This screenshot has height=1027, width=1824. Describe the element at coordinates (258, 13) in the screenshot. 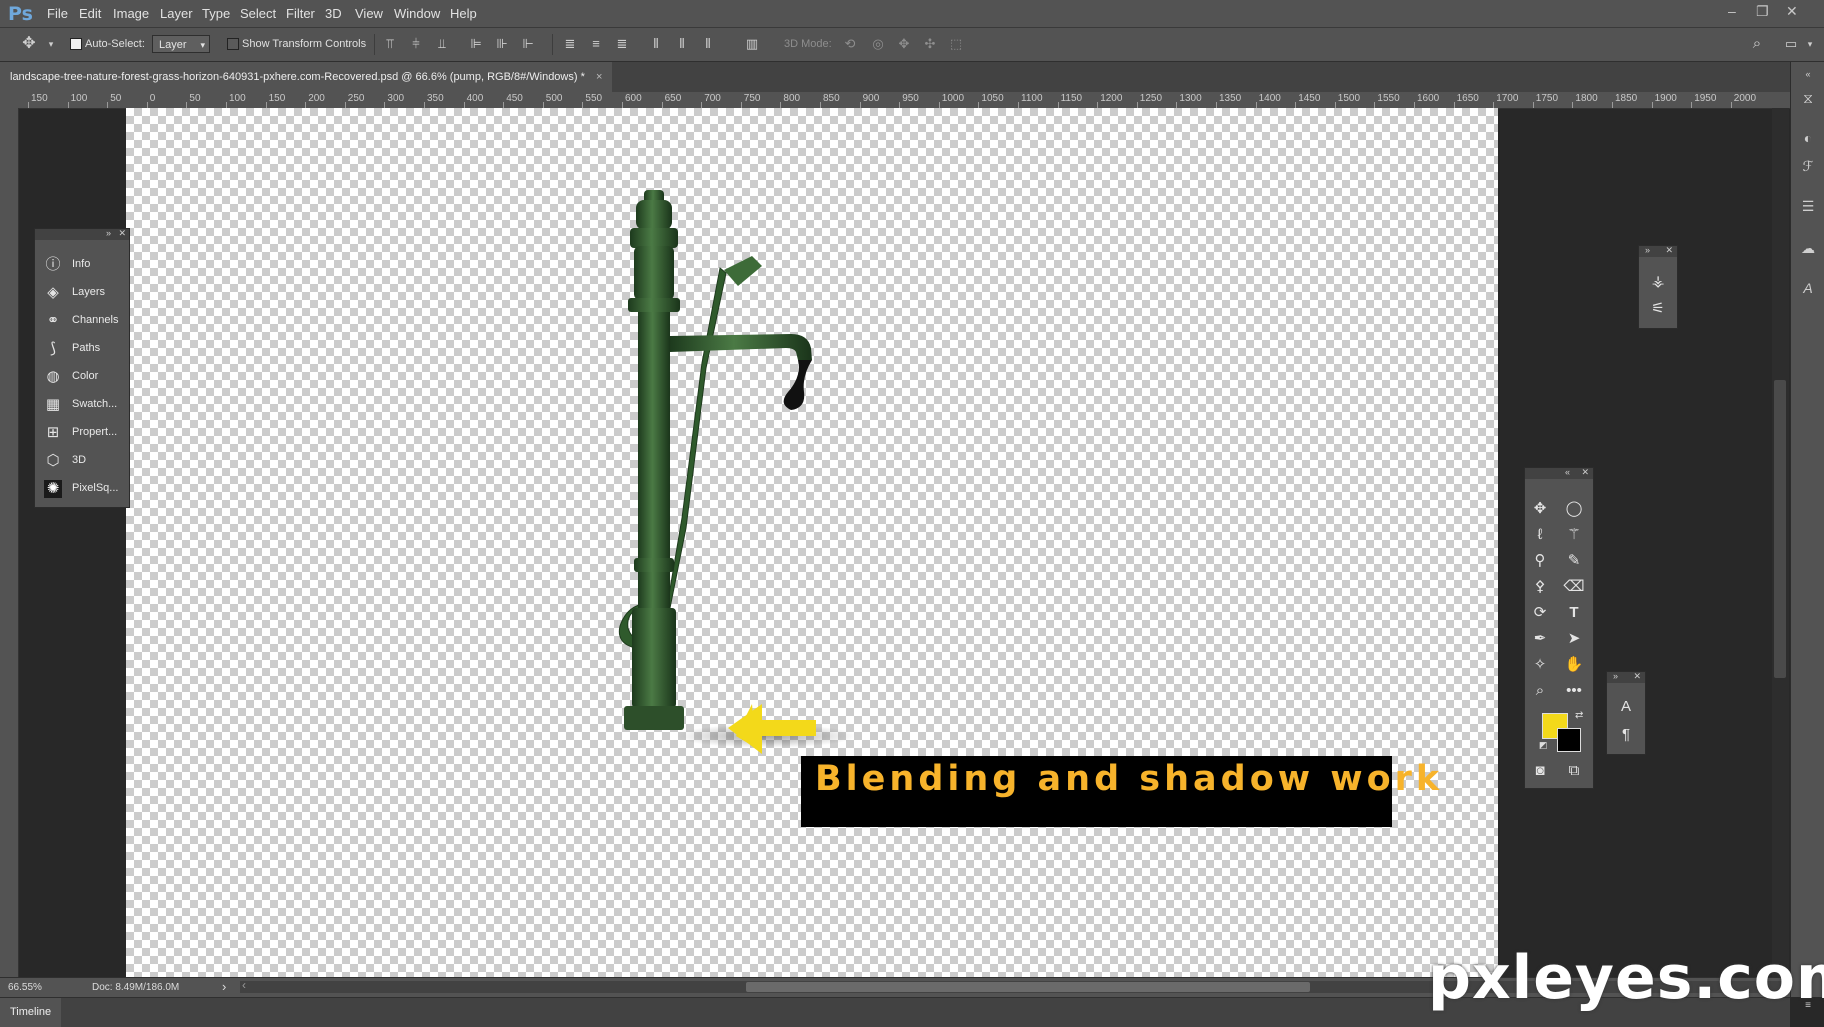

I see `menu-select: Select` at that location.